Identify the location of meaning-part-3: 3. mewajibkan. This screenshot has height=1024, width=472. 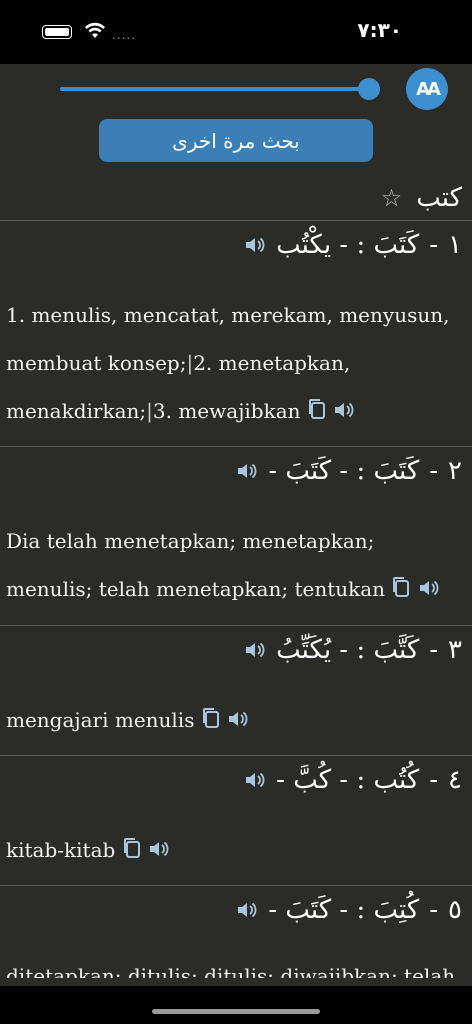
(226, 411).